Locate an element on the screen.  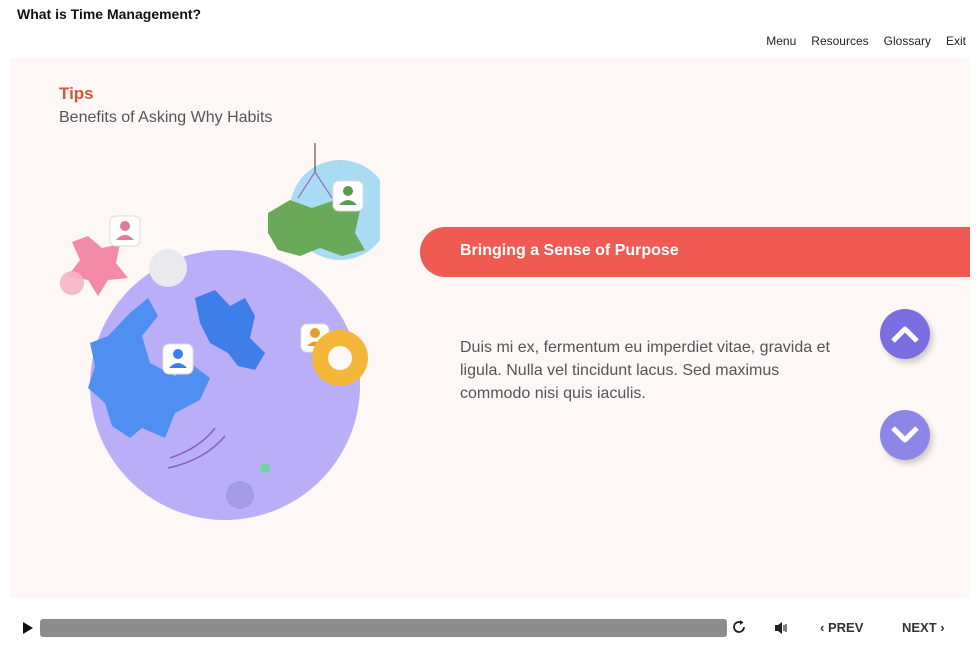
replay-button is located at coordinates (739, 629).